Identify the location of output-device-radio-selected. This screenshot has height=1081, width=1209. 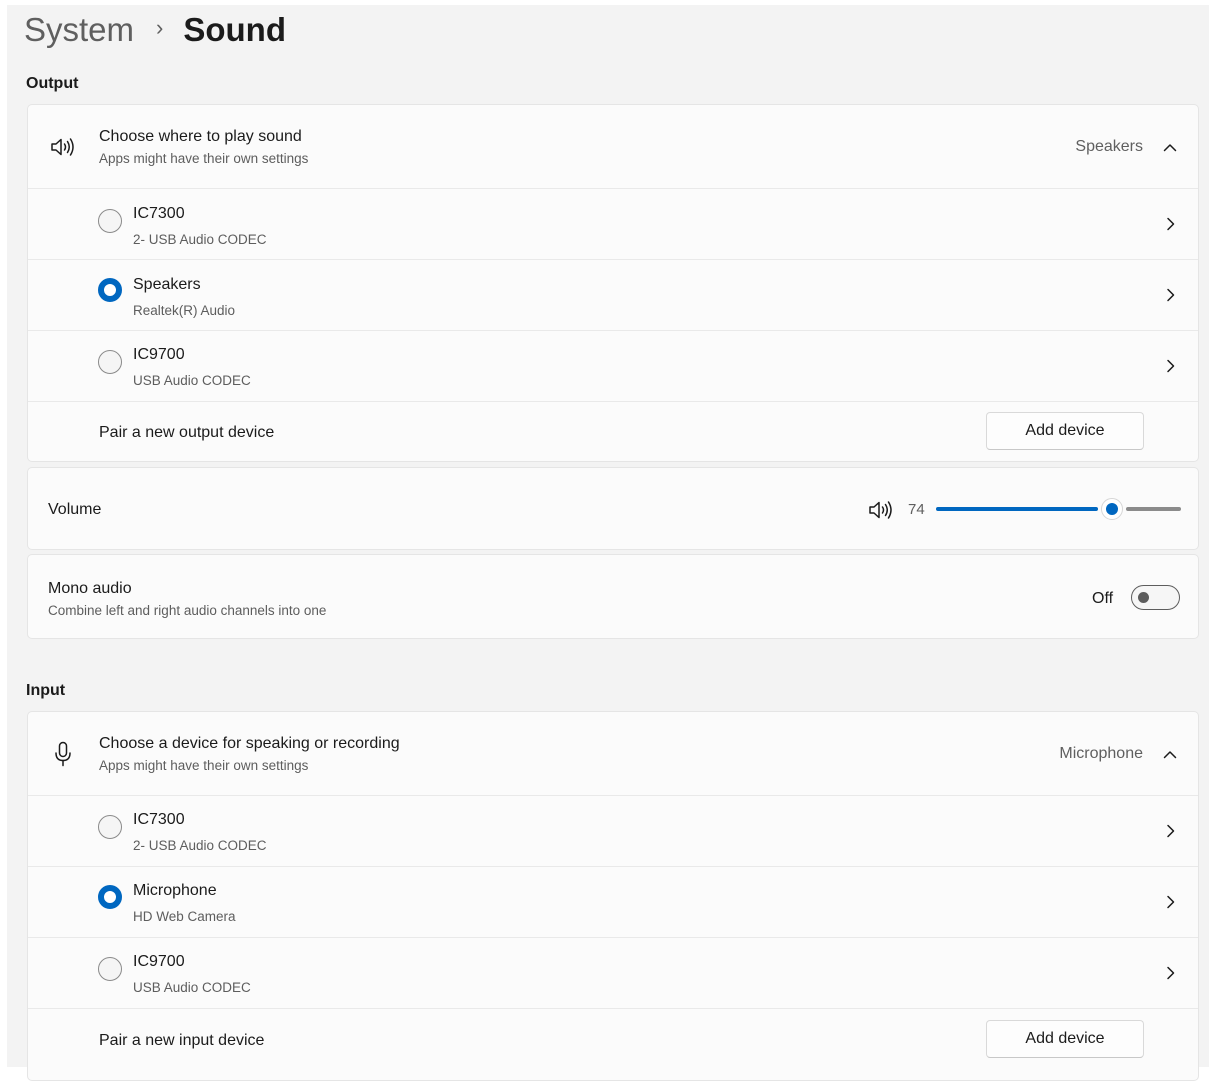
(110, 290).